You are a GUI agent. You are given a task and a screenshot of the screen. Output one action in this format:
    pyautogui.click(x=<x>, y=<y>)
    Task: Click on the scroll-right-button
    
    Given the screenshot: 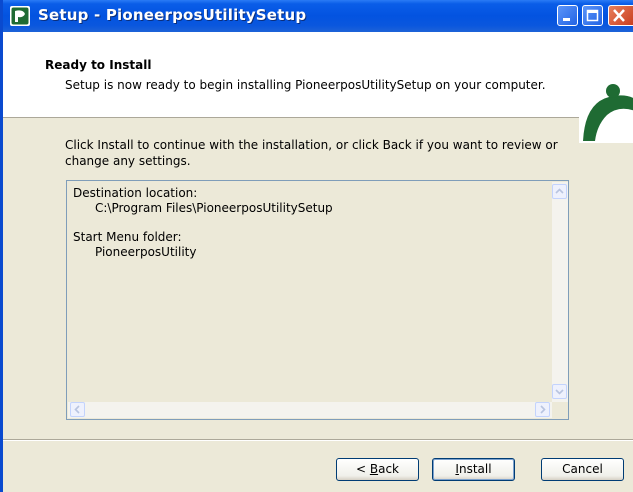 What is the action you would take?
    pyautogui.click(x=542, y=409)
    